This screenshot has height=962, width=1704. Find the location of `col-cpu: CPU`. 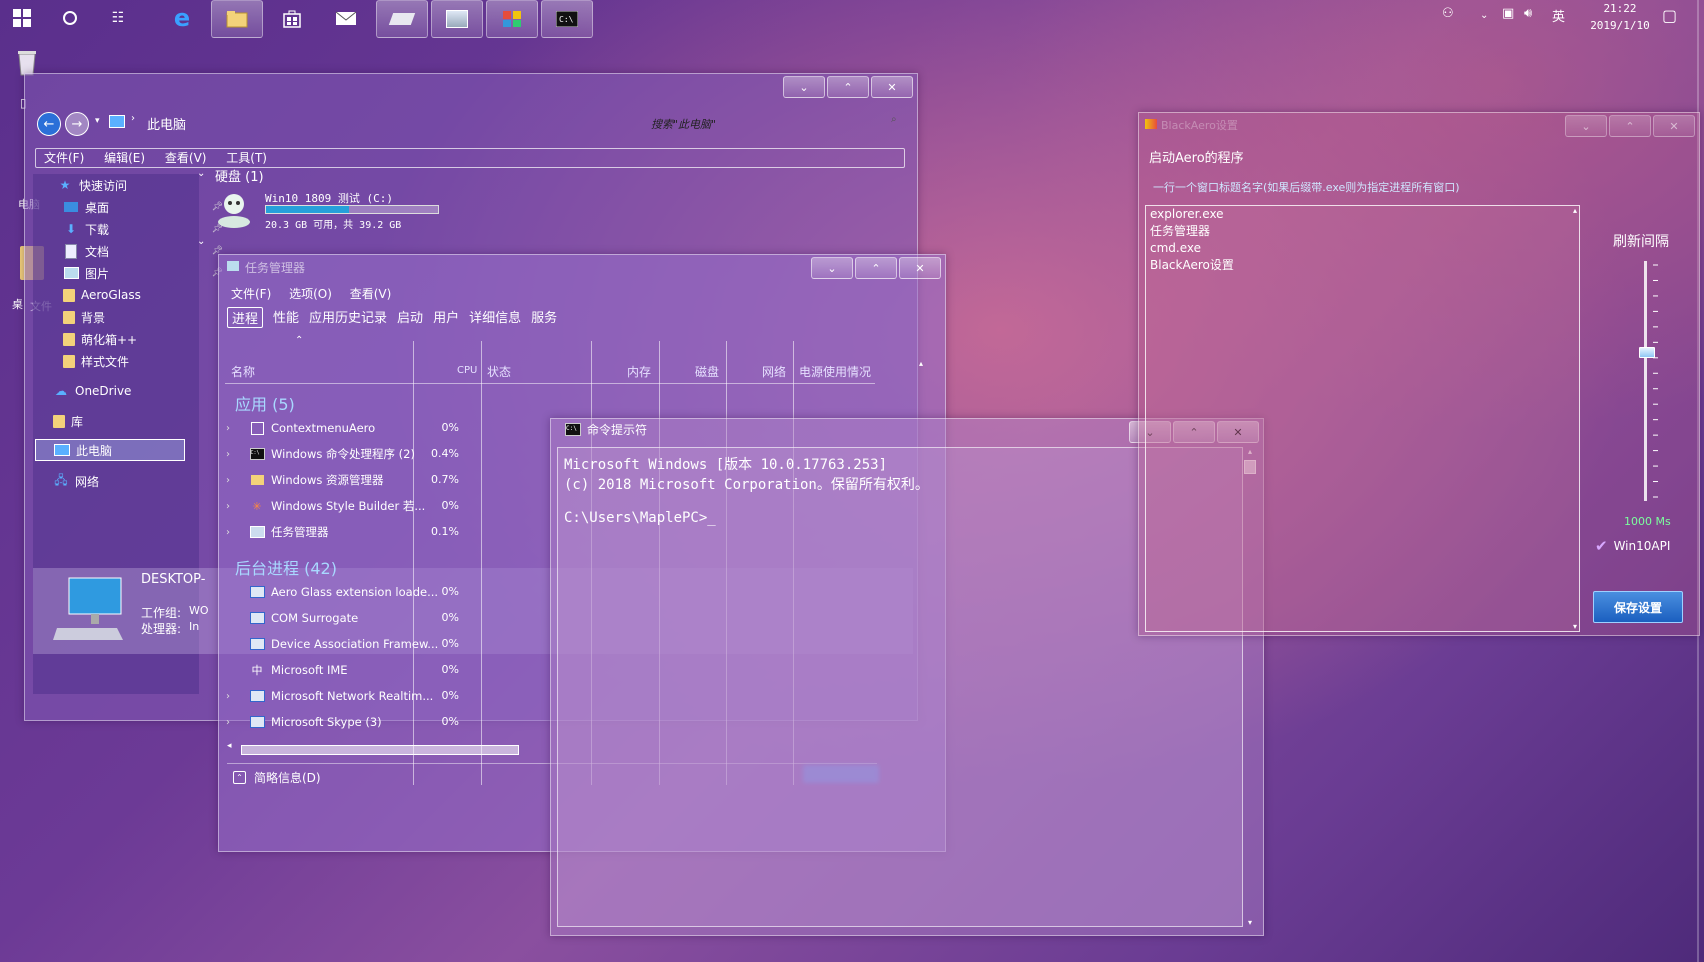

col-cpu: CPU is located at coordinates (467, 370).